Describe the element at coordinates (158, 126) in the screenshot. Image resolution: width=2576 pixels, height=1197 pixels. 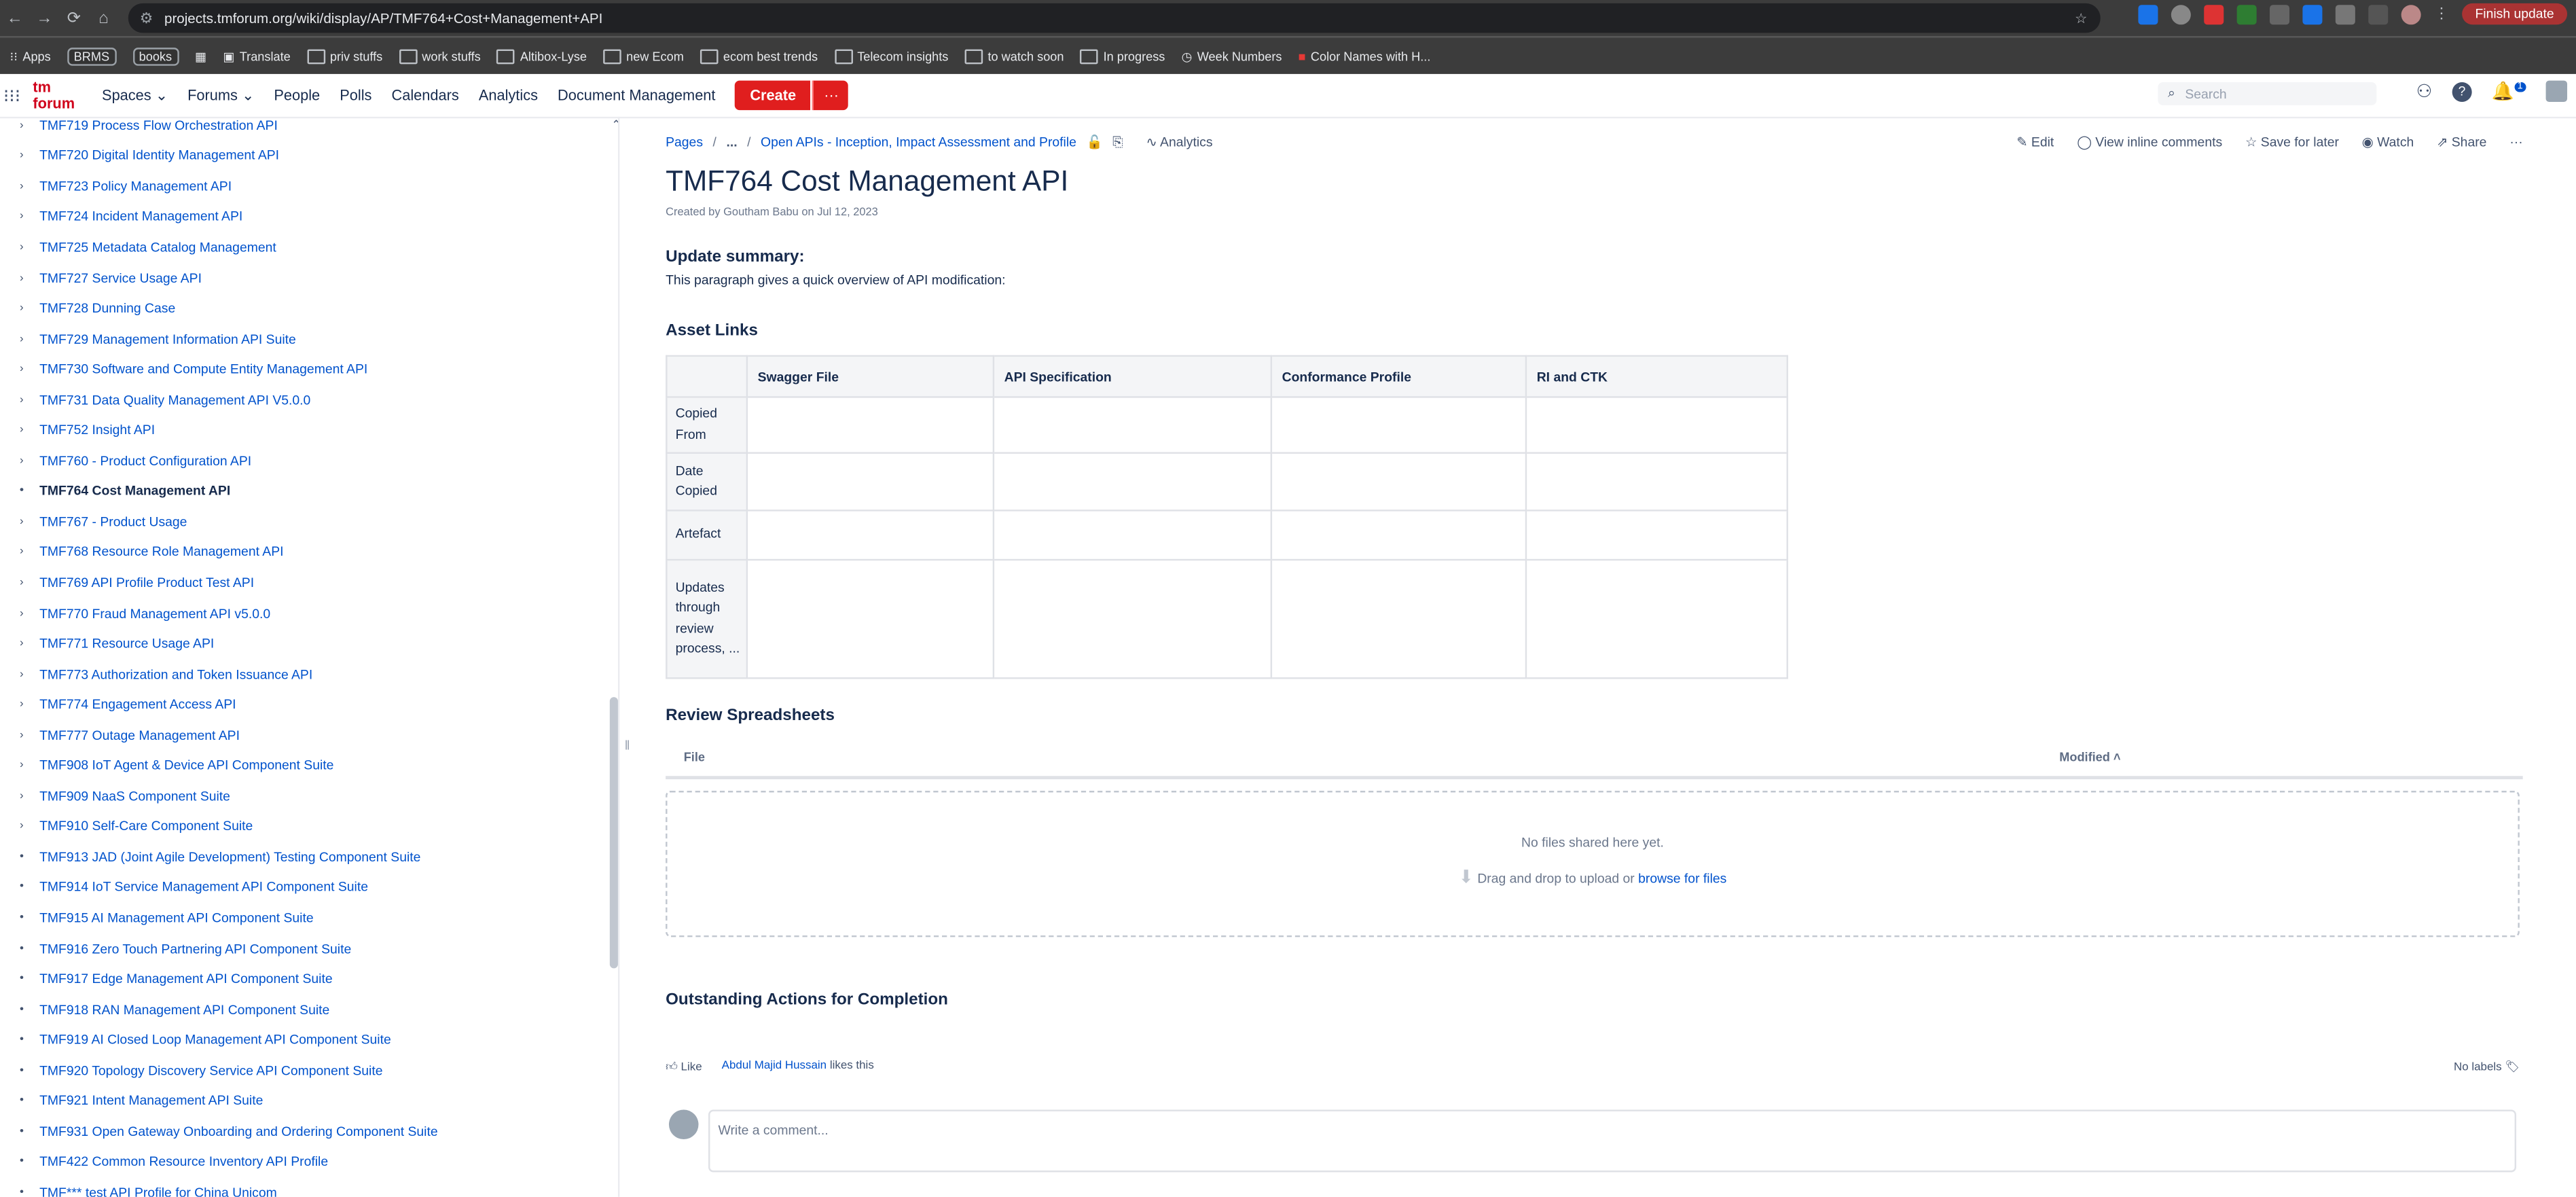
I see `sidebar-item-label: TMF719 Process Flow Orchestration API` at that location.